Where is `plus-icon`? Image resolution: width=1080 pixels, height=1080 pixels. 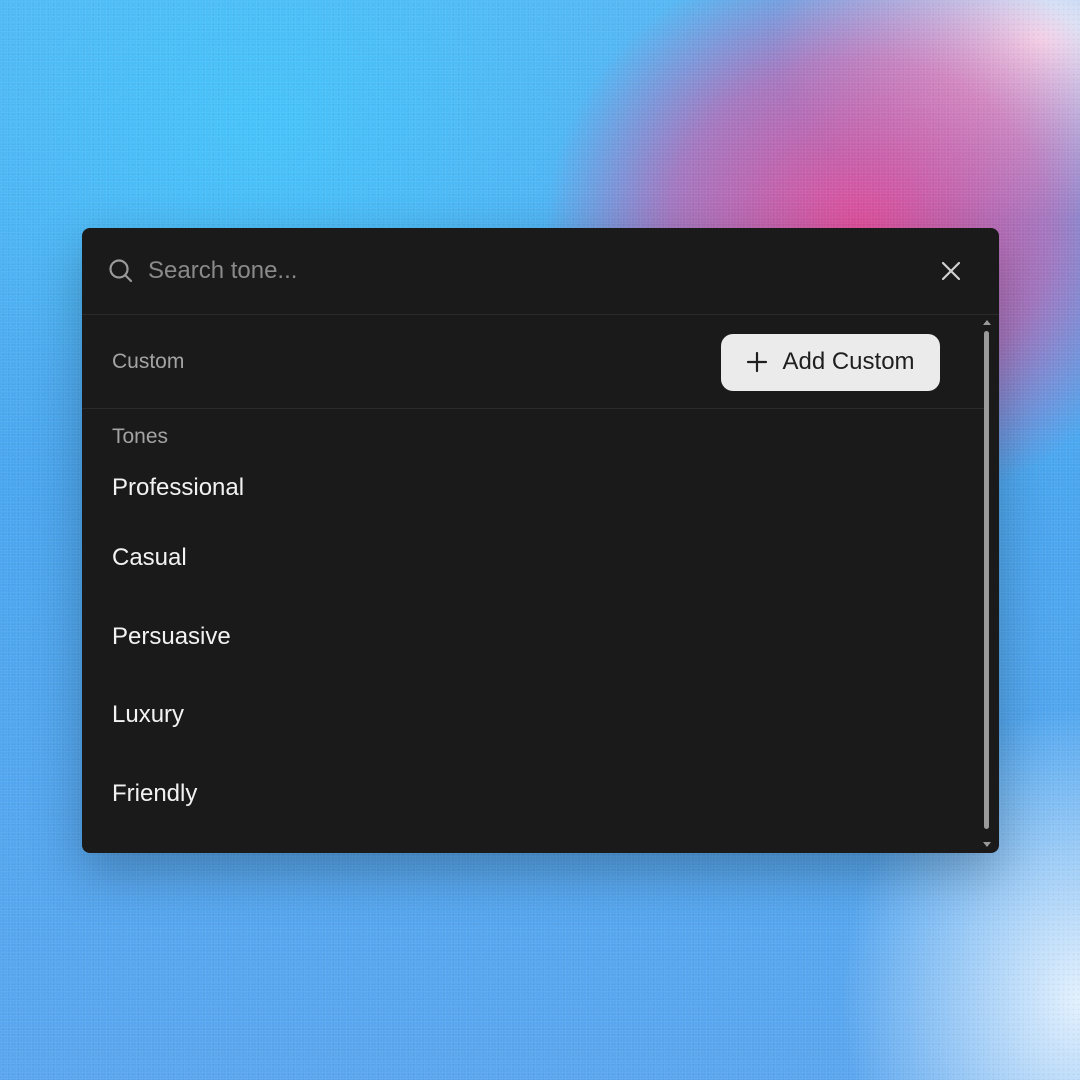
plus-icon is located at coordinates (757, 362).